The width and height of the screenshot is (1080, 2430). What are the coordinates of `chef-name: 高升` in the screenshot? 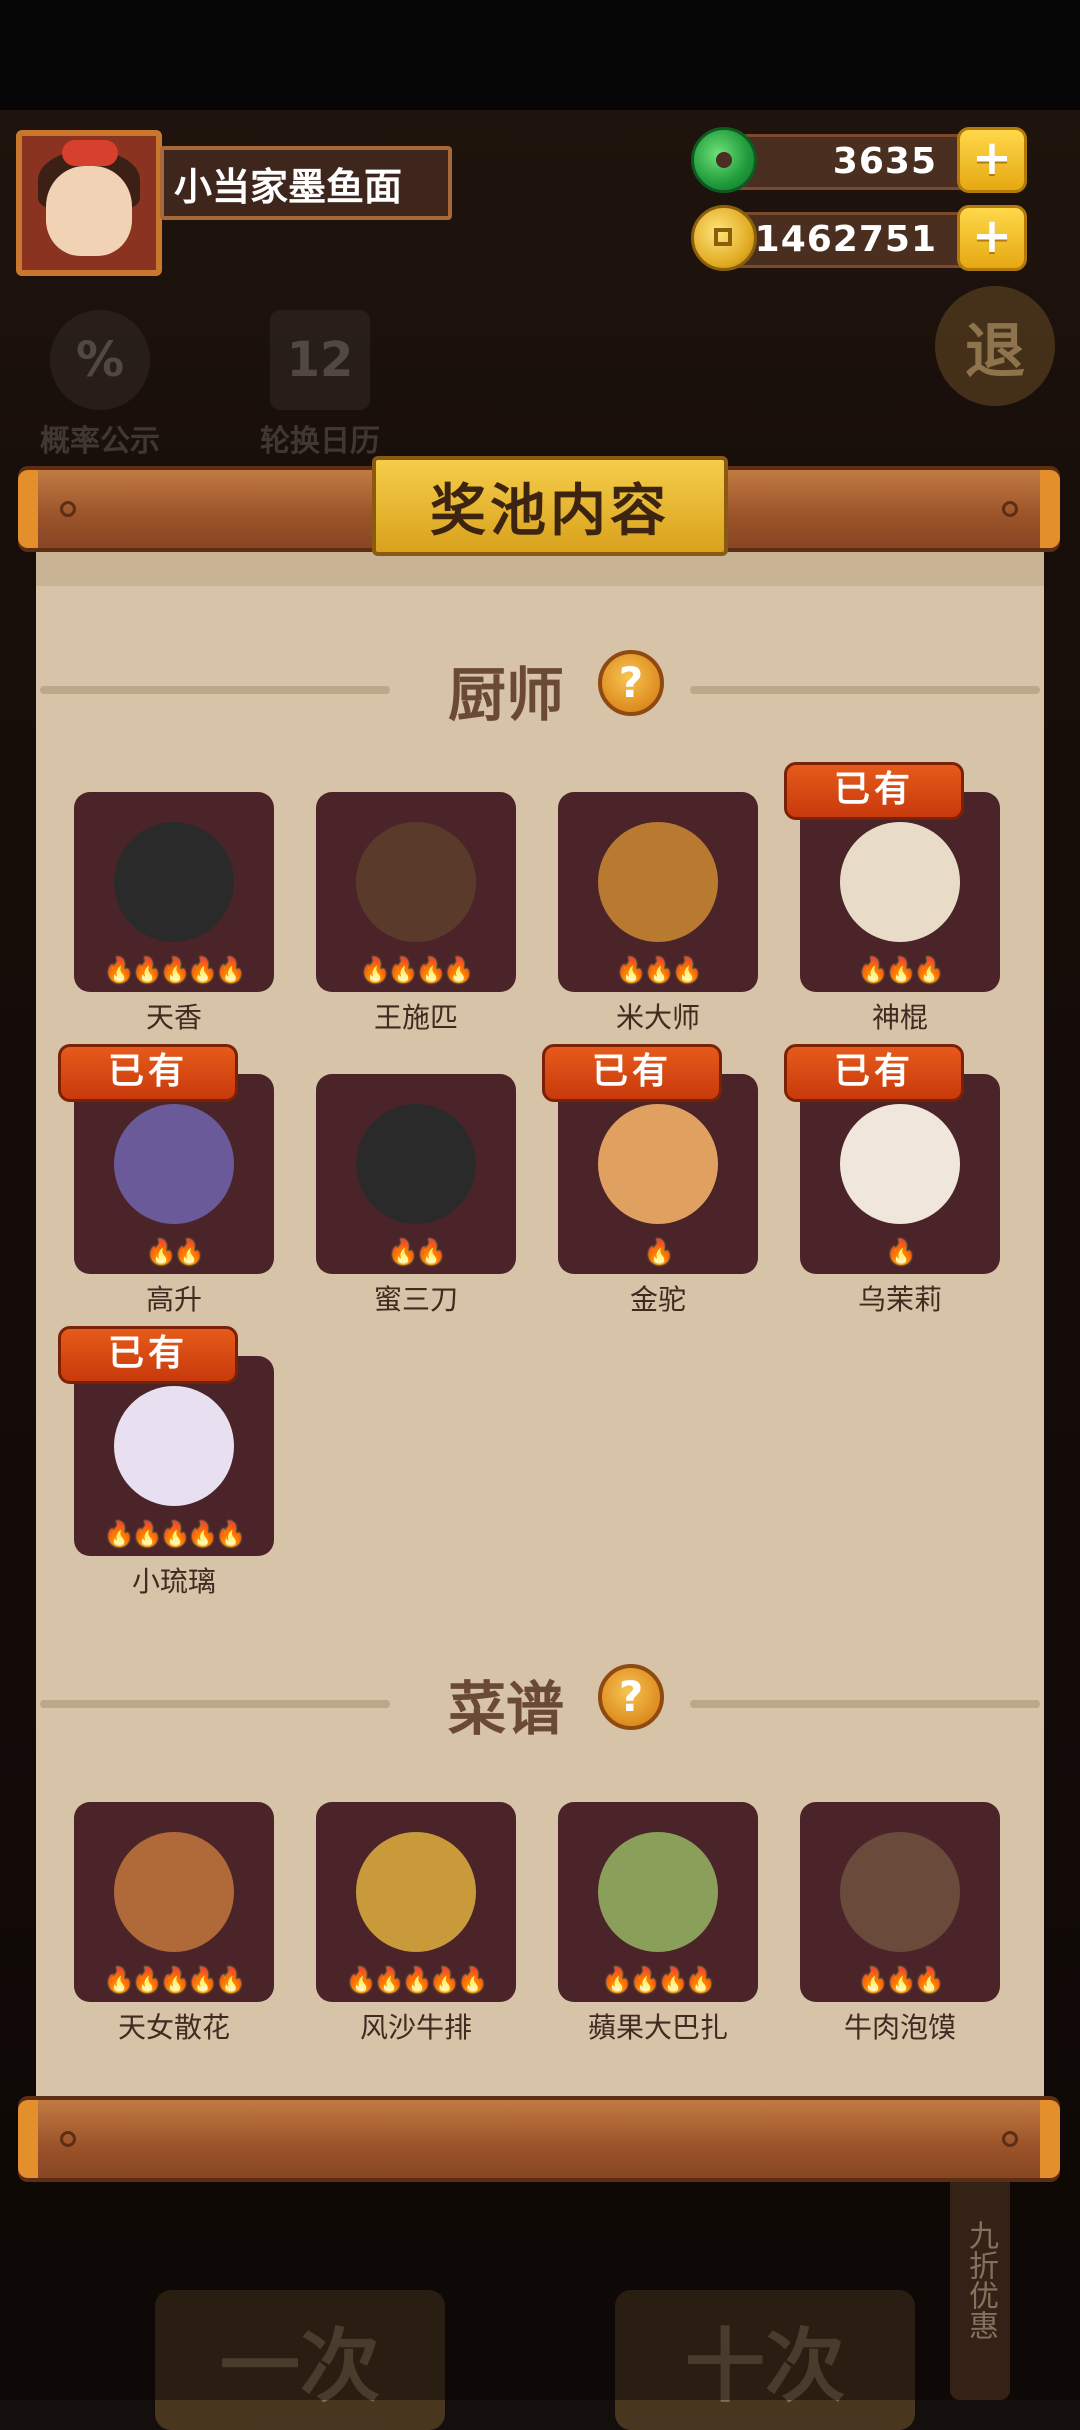 It's located at (173, 1299).